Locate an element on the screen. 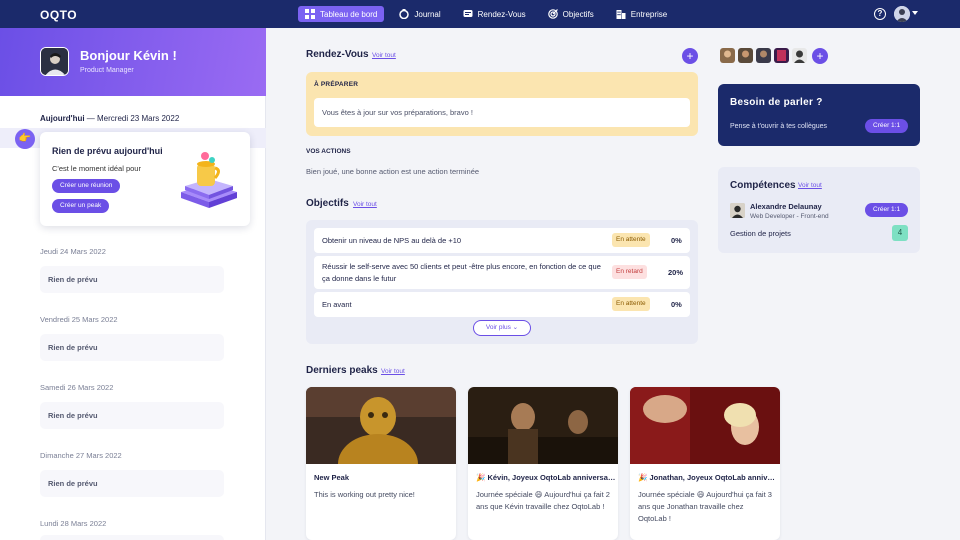 The width and height of the screenshot is (960, 540). dashboard-icon is located at coordinates (310, 14).